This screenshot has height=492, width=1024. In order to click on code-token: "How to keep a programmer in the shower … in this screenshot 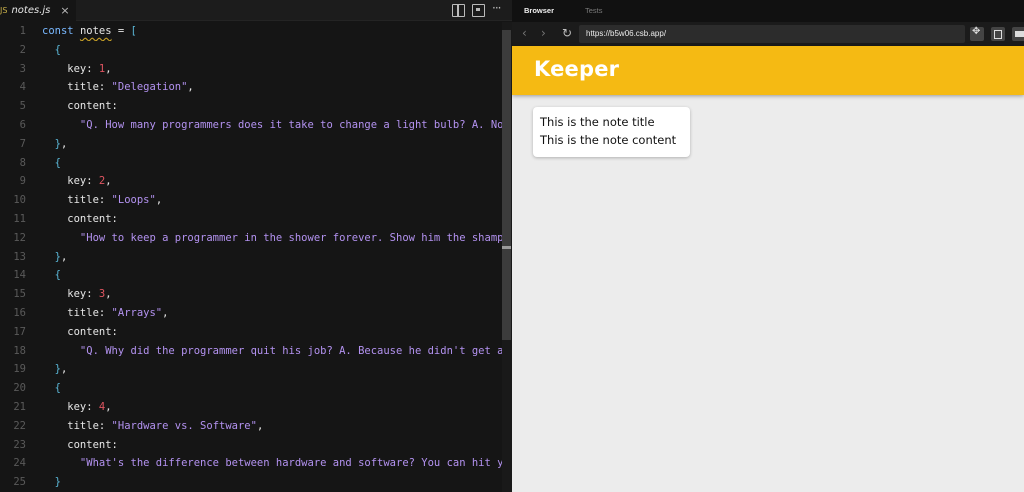, I will do `click(277, 237)`.